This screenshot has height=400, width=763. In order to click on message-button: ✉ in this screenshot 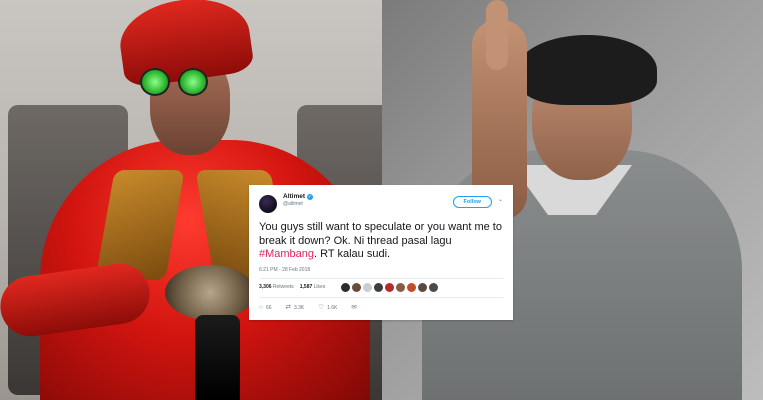, I will do `click(355, 307)`.